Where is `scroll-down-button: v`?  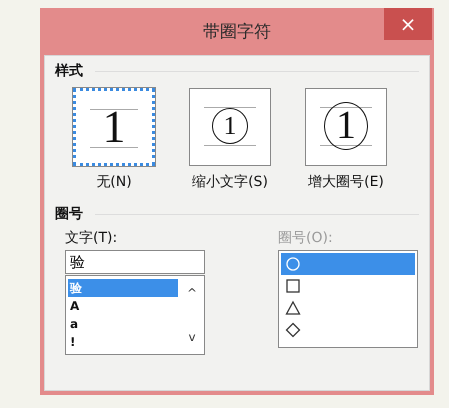
scroll-down-button: v is located at coordinates (192, 337).